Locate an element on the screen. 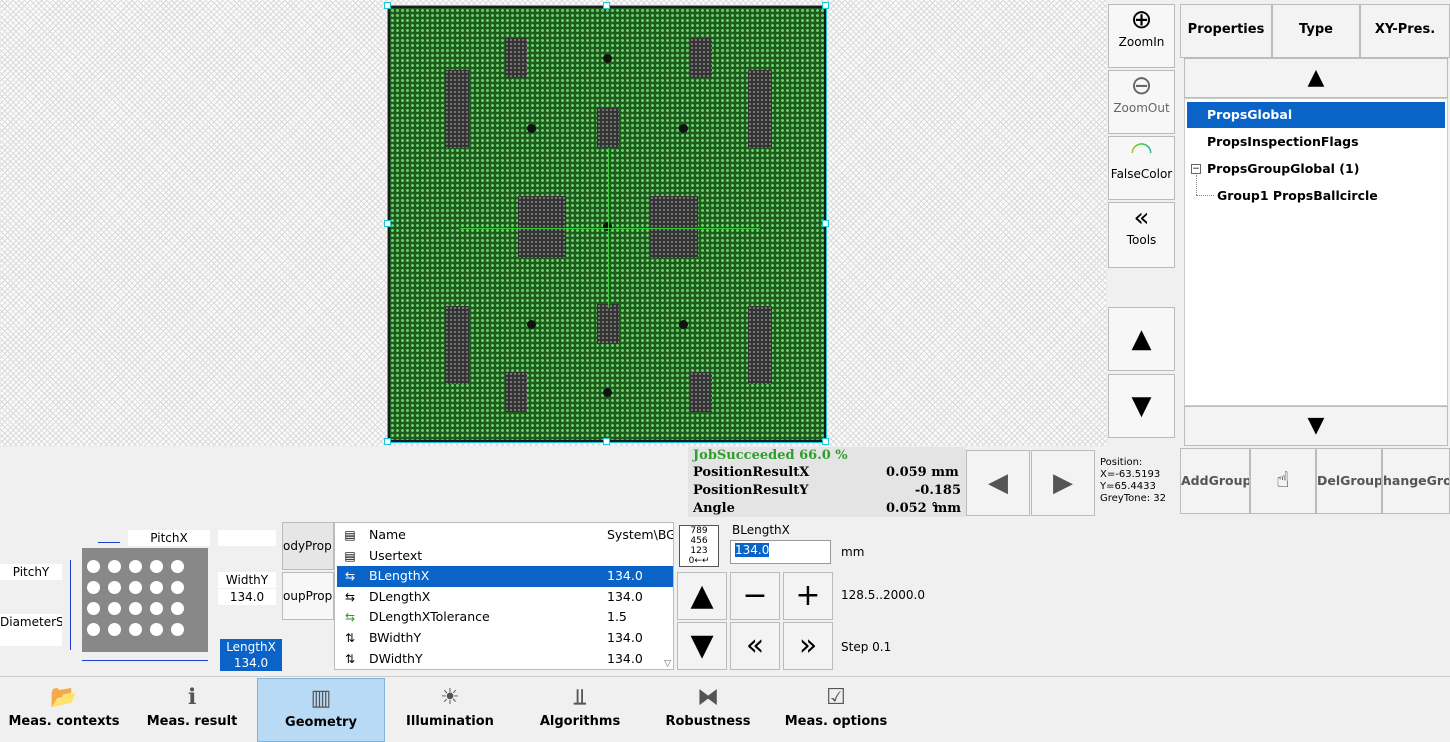 This screenshot has width=1450, height=742. property-row-selected: ⇆ BLengthX 134.0 is located at coordinates (505, 576).